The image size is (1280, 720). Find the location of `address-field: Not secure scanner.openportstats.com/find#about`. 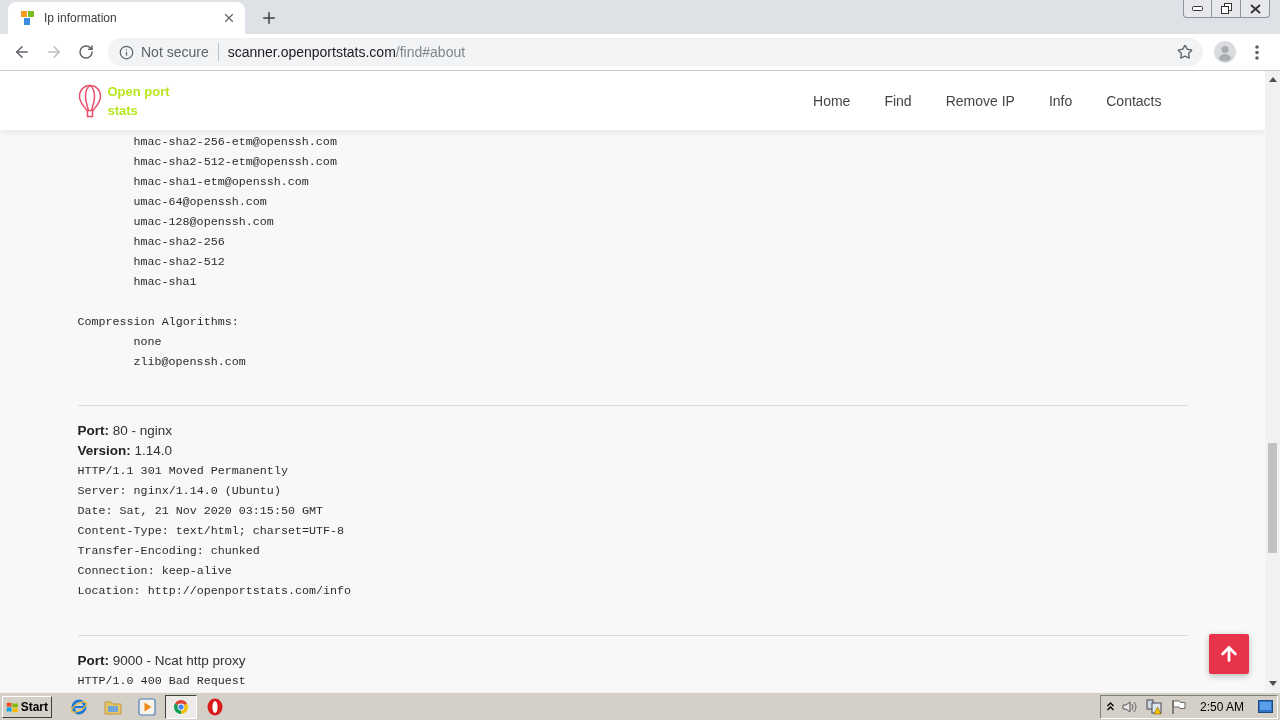

address-field: Not secure scanner.openportstats.com/find#about is located at coordinates (655, 52).